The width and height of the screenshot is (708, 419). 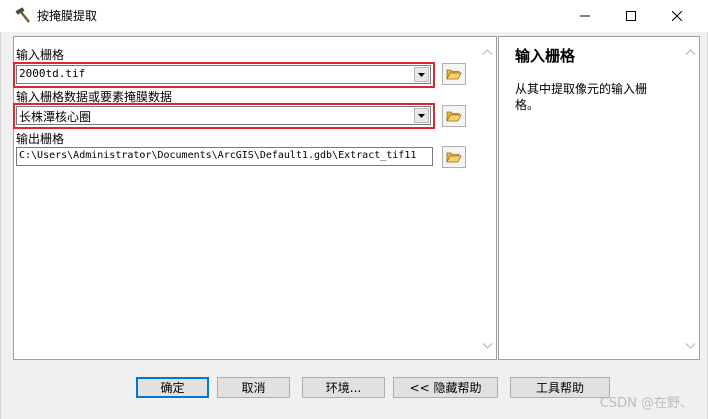 I want to click on tool-help-button: 工具帮助, so click(x=560, y=387).